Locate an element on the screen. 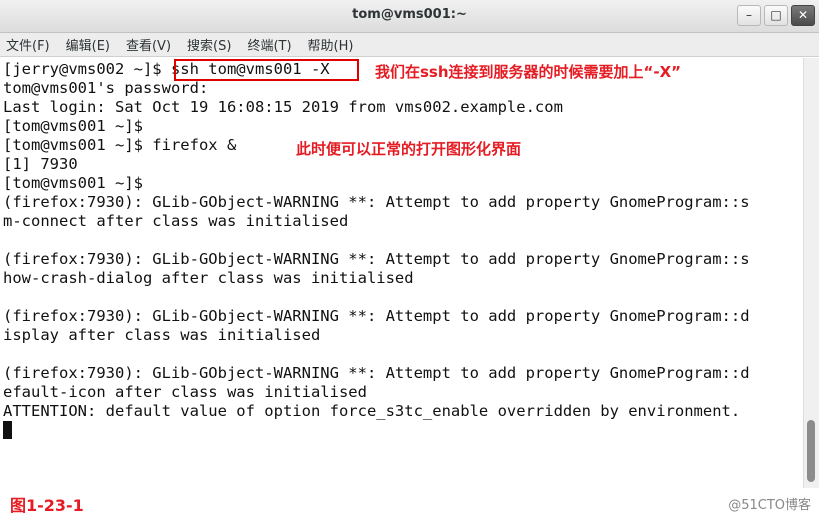 The height and width of the screenshot is (516, 819). maximize-button: □ is located at coordinates (776, 15).